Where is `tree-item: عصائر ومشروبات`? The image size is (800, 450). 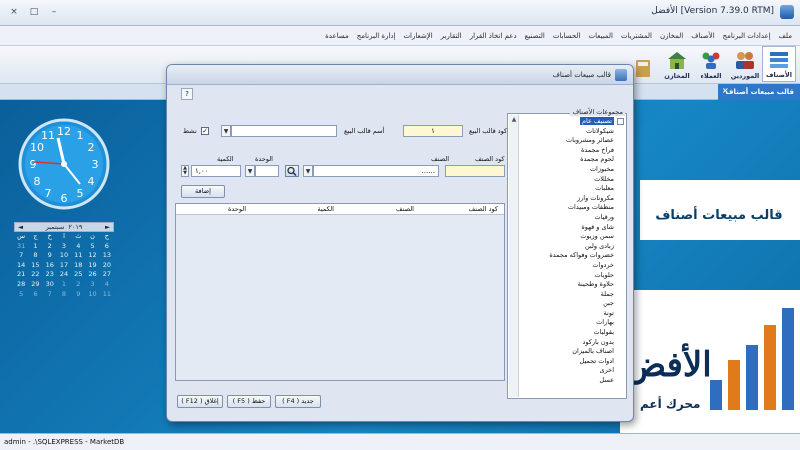 tree-item: عصائر ومشروبات is located at coordinates (572, 141).